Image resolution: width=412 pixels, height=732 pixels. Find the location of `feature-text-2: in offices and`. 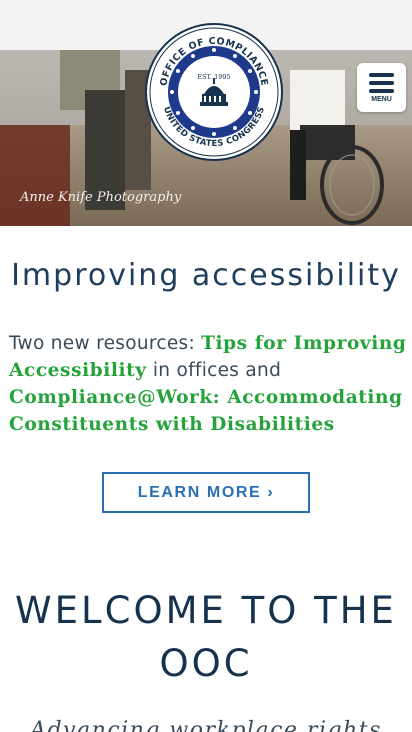

feature-text-2: in offices and is located at coordinates (214, 370).